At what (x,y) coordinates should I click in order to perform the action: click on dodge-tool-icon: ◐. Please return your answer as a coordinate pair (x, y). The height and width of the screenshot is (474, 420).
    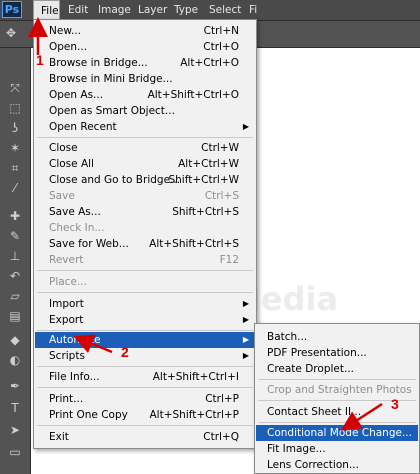
    Looking at the image, I should click on (15, 360).